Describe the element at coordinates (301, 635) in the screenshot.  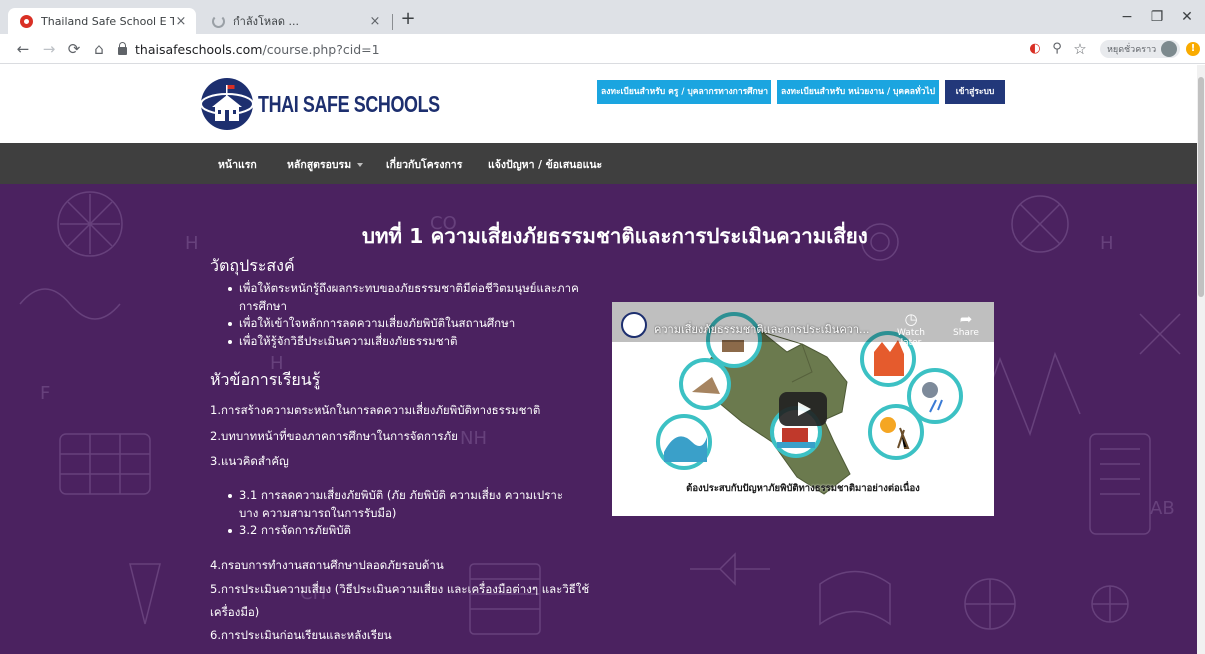
I see `topic-item: 6.การประเมินก่อนเรียนและหลังเรียน` at that location.